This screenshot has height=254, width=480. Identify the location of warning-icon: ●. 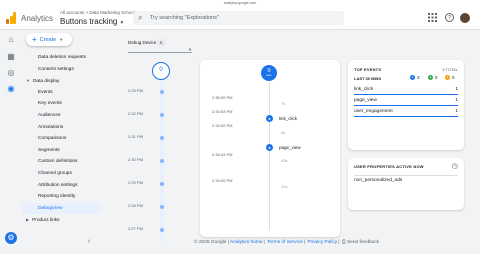
(447, 78).